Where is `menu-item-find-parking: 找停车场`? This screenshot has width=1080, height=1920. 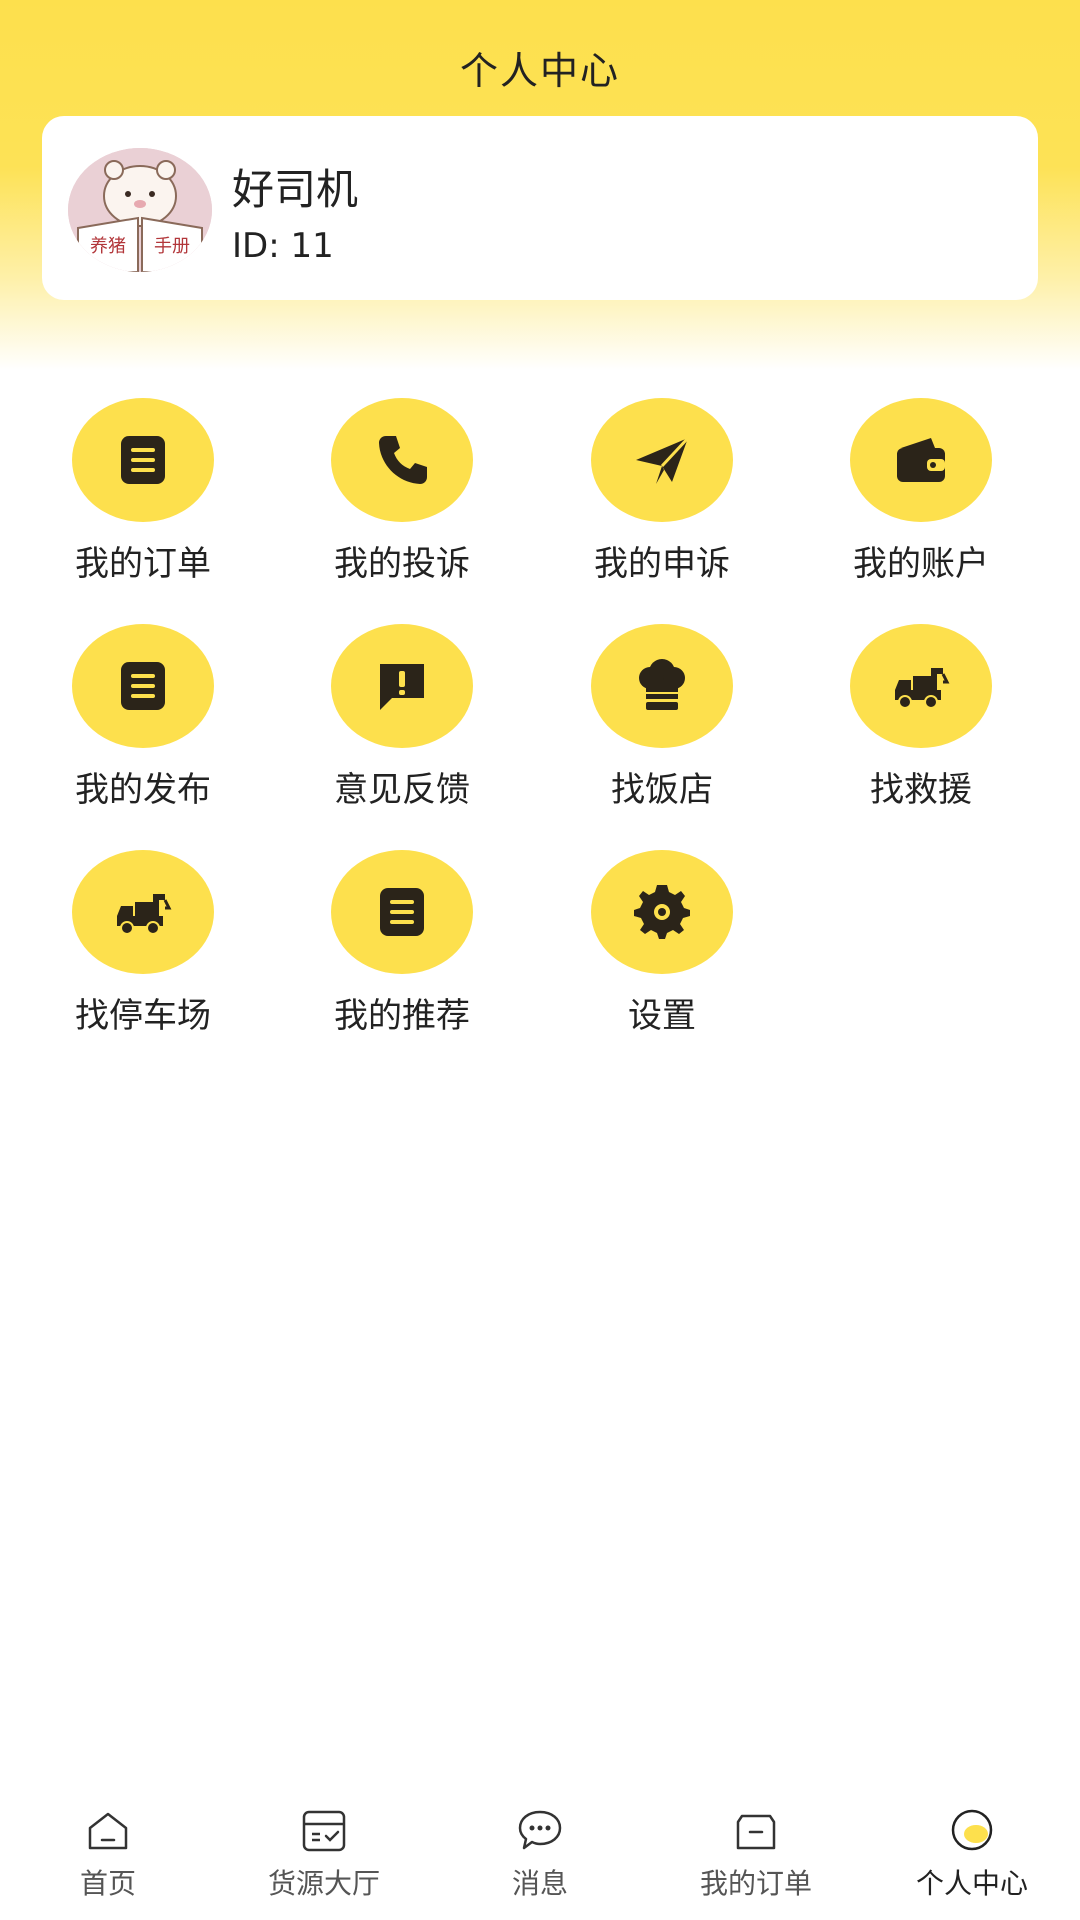 menu-item-find-parking: 找停车场 is located at coordinates (142, 950).